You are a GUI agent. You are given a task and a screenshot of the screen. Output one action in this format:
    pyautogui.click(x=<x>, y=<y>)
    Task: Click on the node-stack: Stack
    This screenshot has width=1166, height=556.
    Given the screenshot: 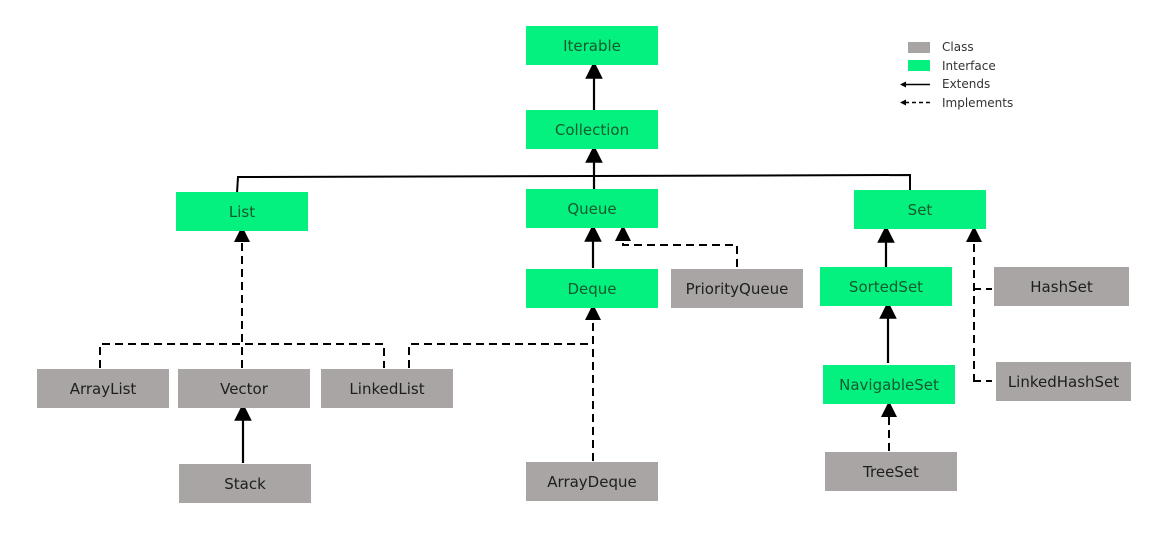 What is the action you would take?
    pyautogui.click(x=245, y=483)
    